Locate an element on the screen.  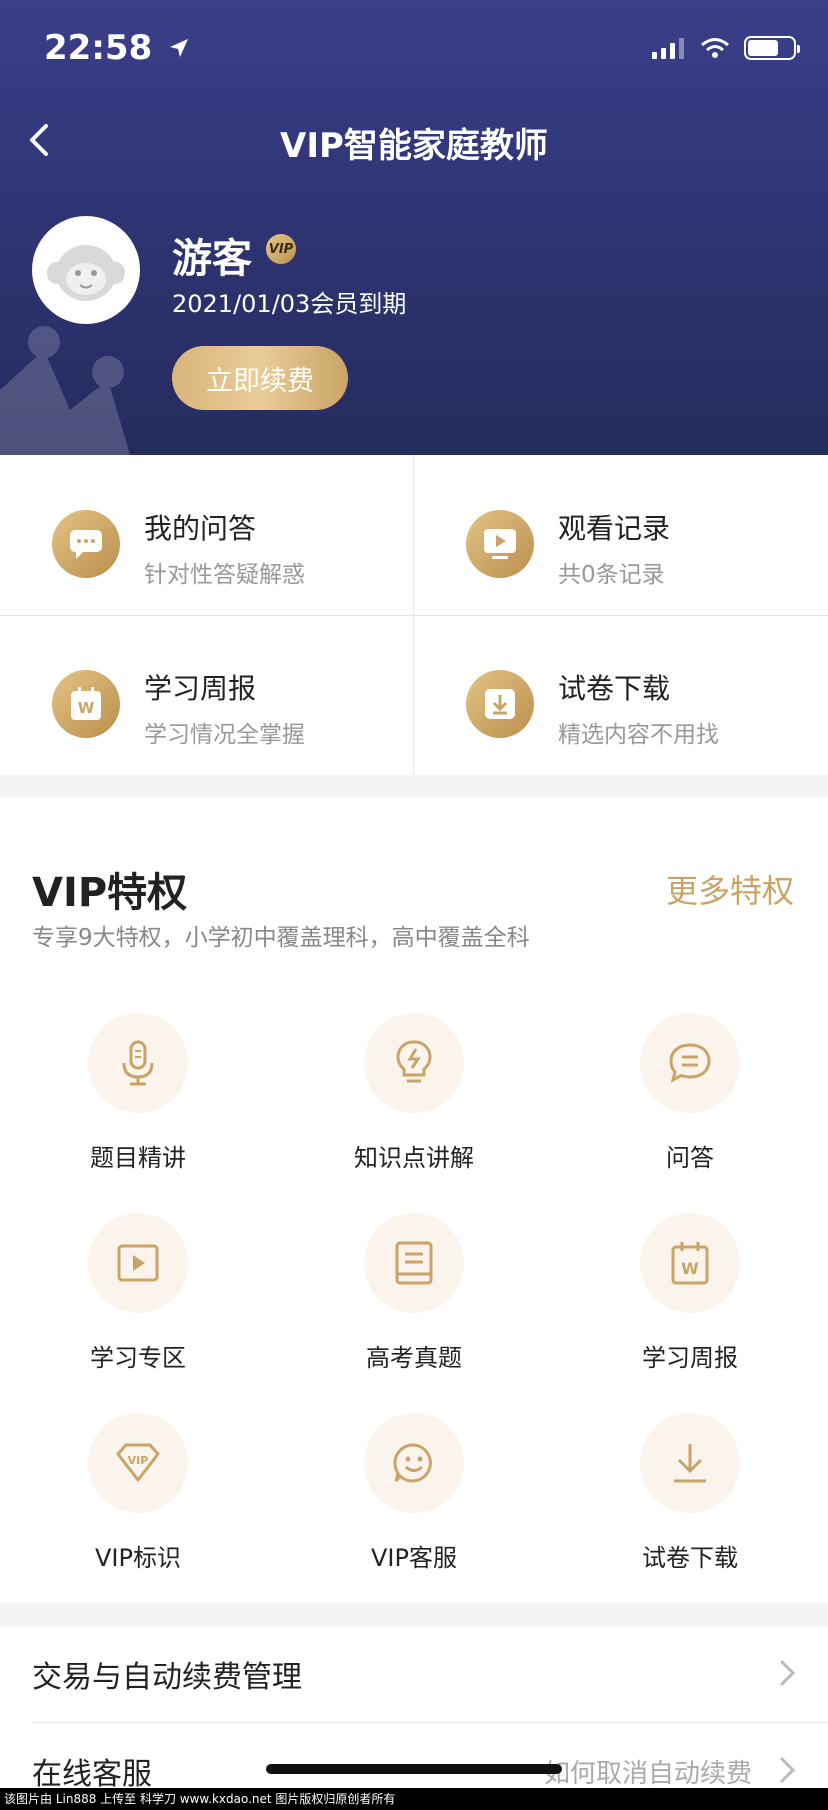
privilege-item: 高考真题 is located at coordinates (414, 1313).